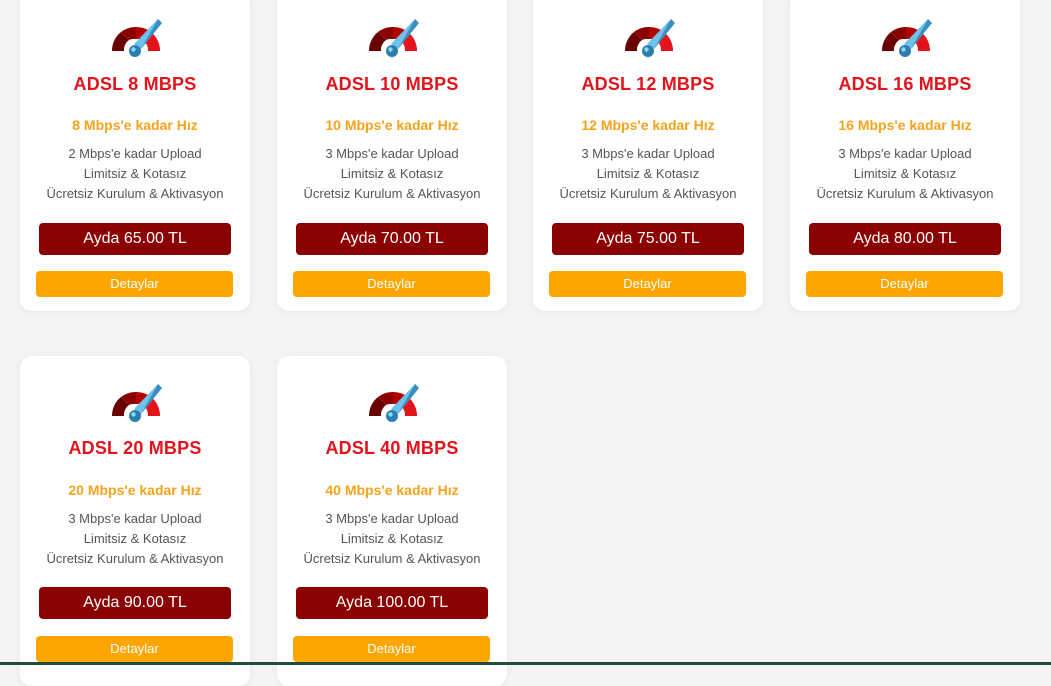 The height and width of the screenshot is (686, 1051). What do you see at coordinates (135, 239) in the screenshot?
I see `price-button: Ayda 65.00 TL` at bounding box center [135, 239].